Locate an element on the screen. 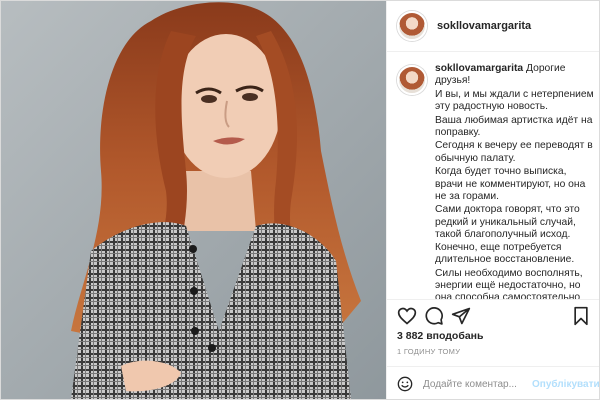  author-username: sokllovamargarita is located at coordinates (484, 26).